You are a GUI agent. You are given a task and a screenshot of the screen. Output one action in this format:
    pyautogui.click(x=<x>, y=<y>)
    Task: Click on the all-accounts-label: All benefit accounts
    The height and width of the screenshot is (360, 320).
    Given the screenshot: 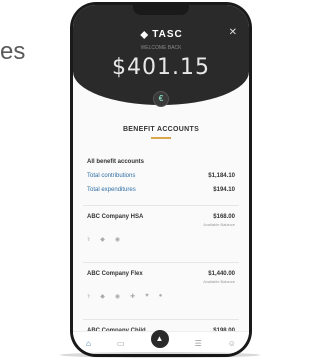 What is the action you would take?
    pyautogui.click(x=116, y=162)
    